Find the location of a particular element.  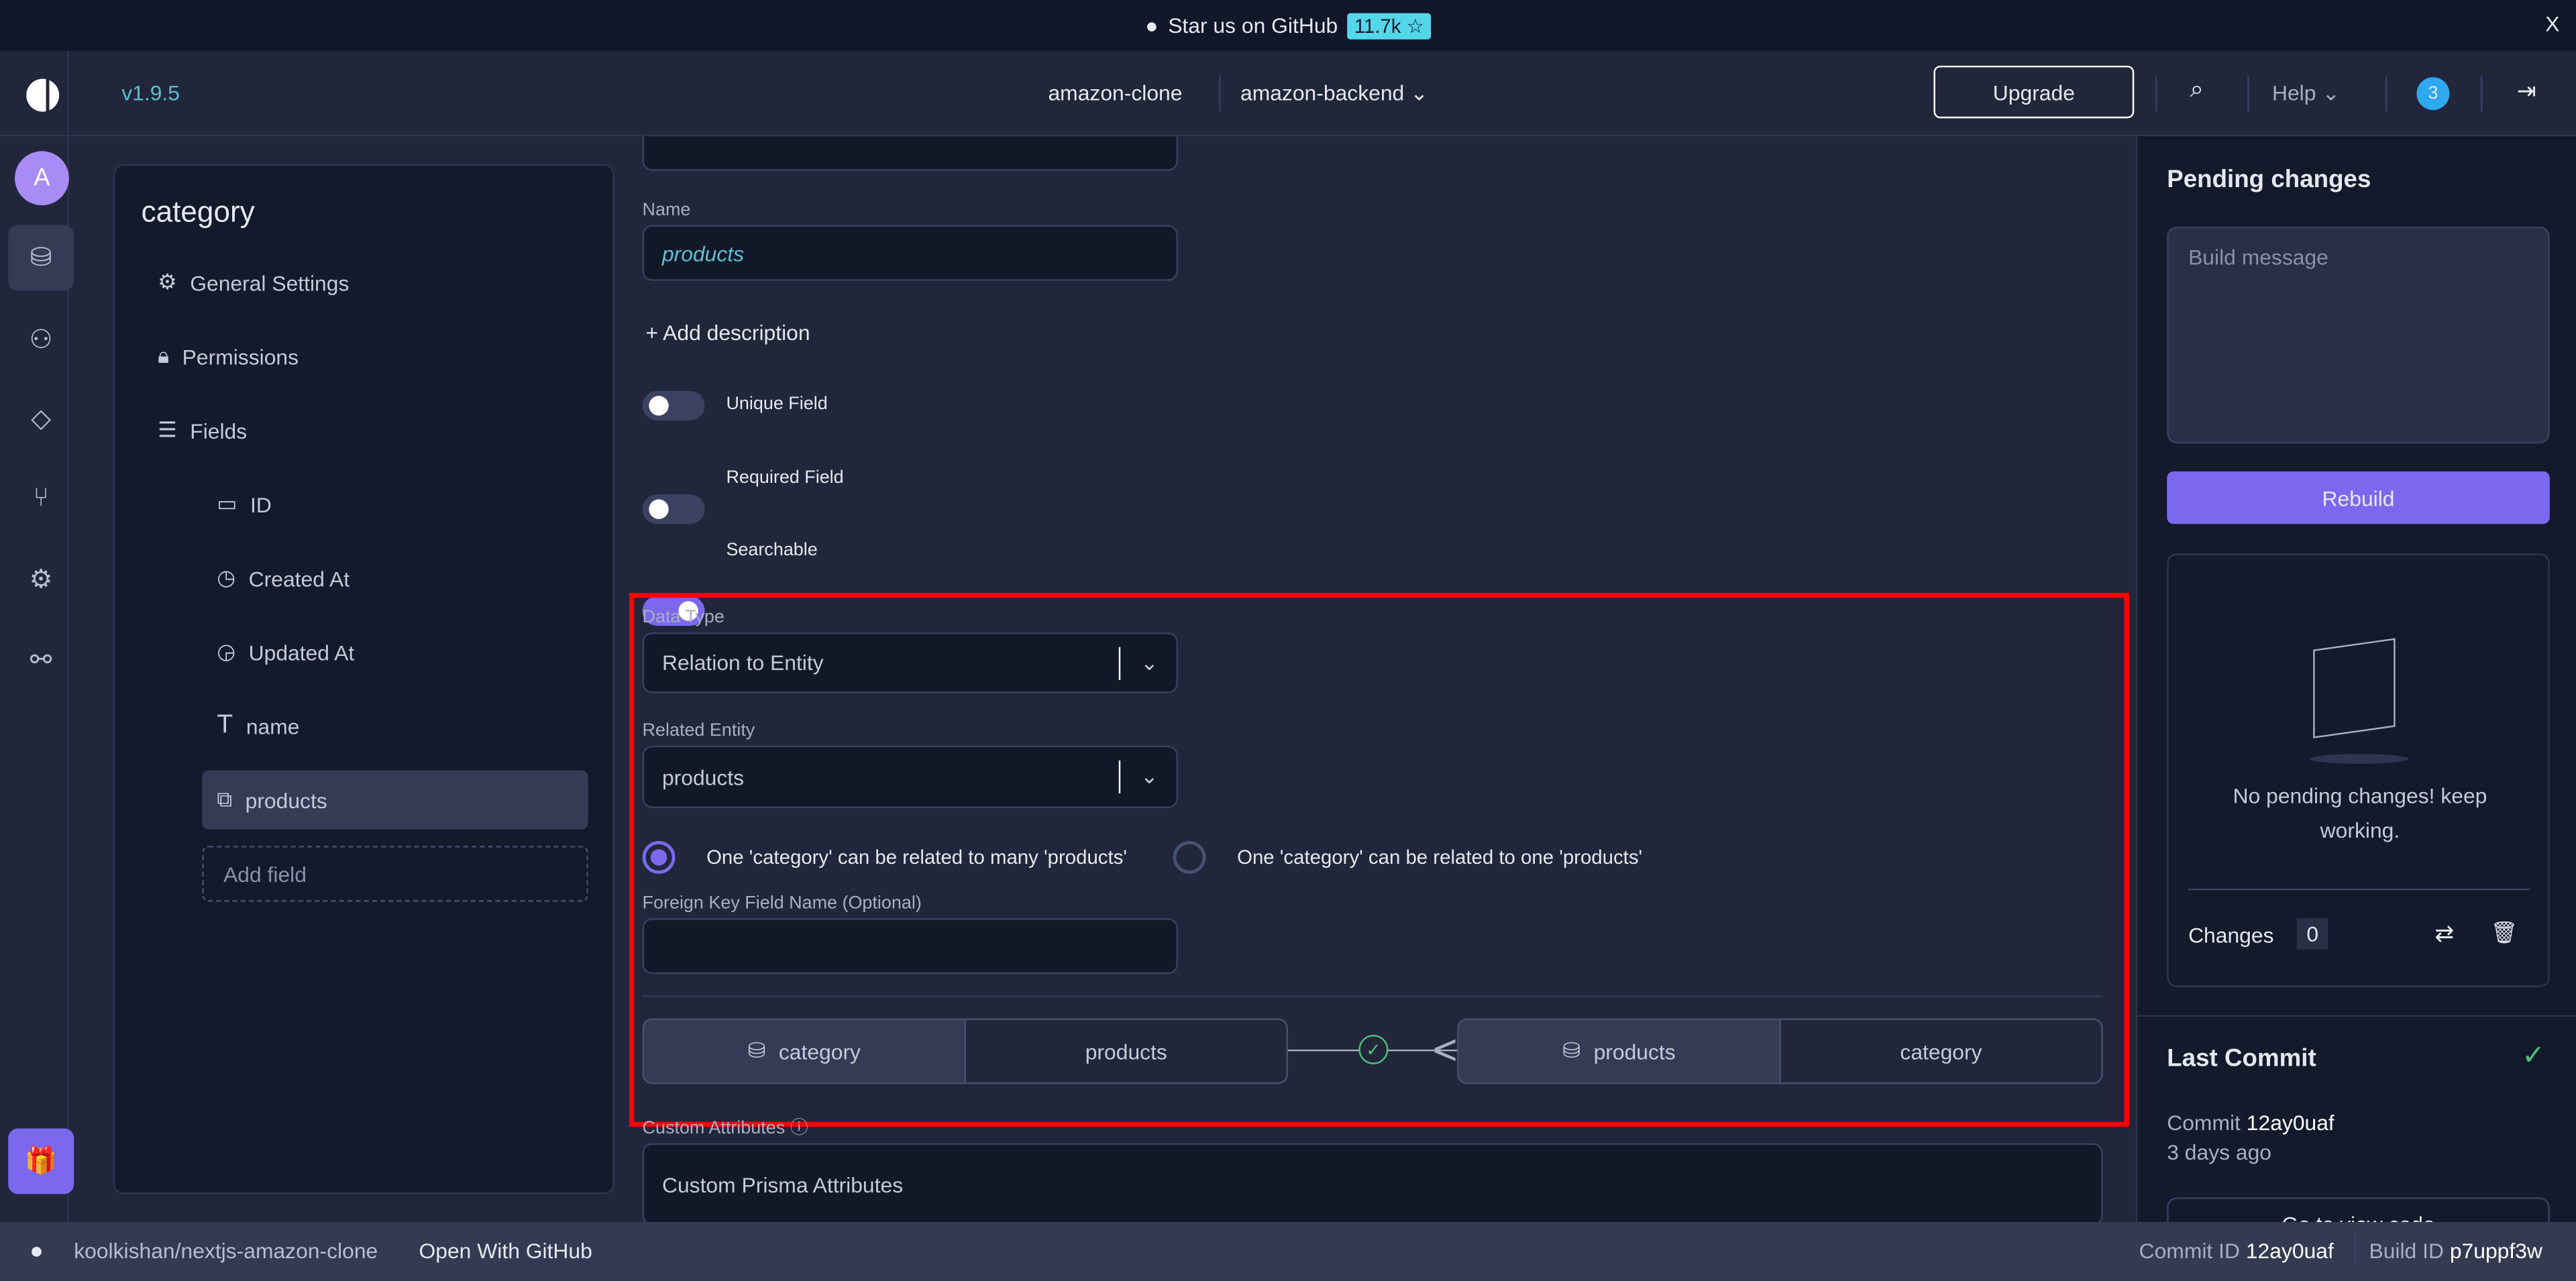

related-entity-value: products is located at coordinates (703, 777).